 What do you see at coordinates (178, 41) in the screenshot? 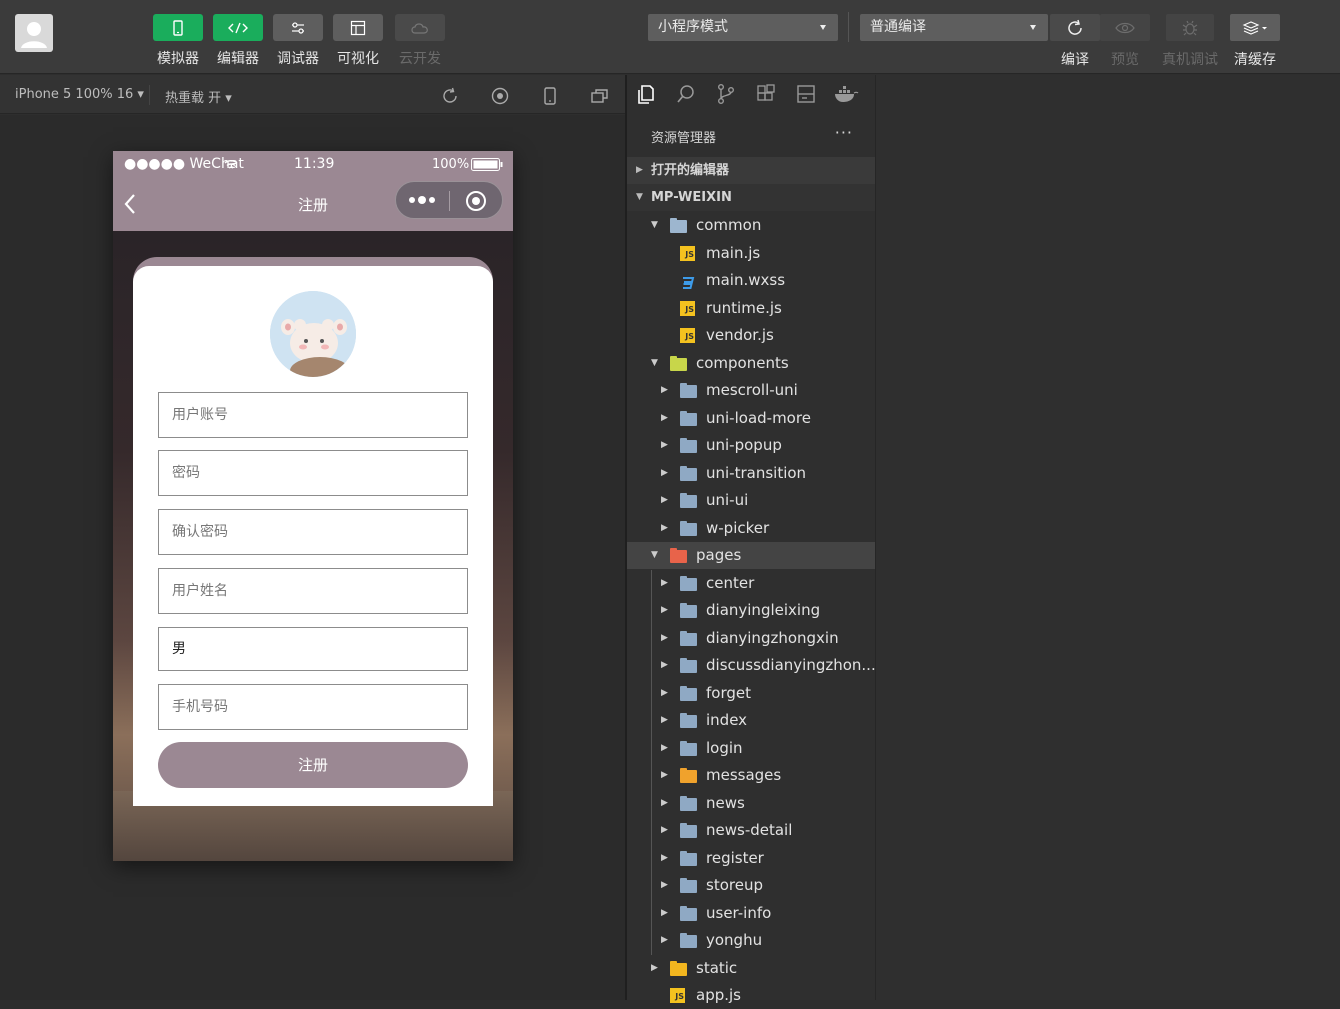
I see `simulator-toggle: 模拟器` at bounding box center [178, 41].